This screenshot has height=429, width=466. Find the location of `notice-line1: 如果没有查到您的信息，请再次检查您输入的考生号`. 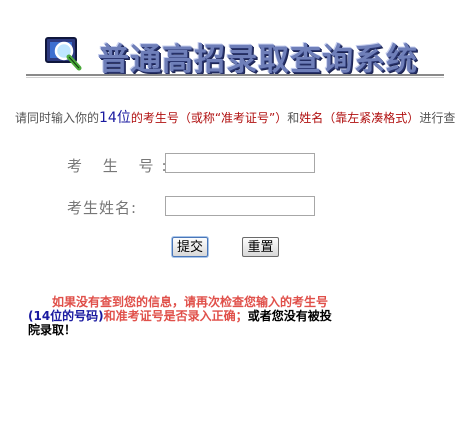

notice-line1: 如果没有查到您的信息，请再次检查您输入的考生号 is located at coordinates (190, 302).